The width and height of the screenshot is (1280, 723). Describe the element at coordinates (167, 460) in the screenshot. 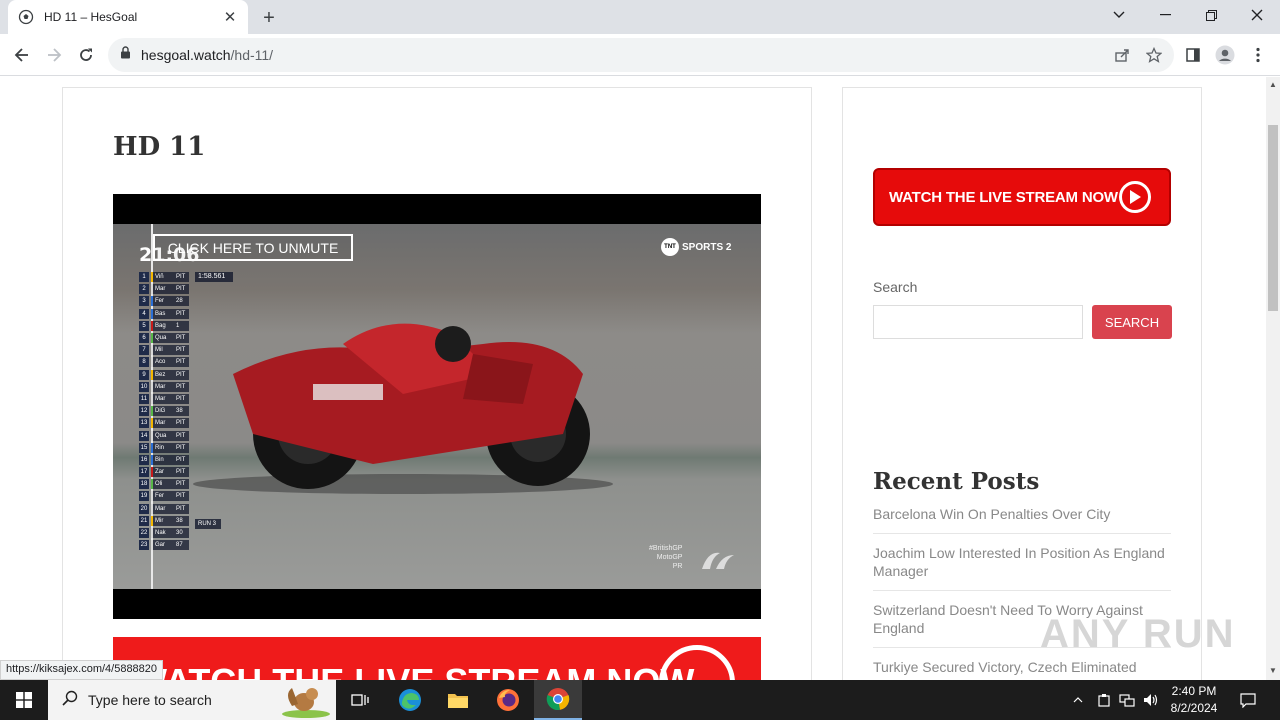

I see `leaderboard-row: 16 Bin PIT` at that location.